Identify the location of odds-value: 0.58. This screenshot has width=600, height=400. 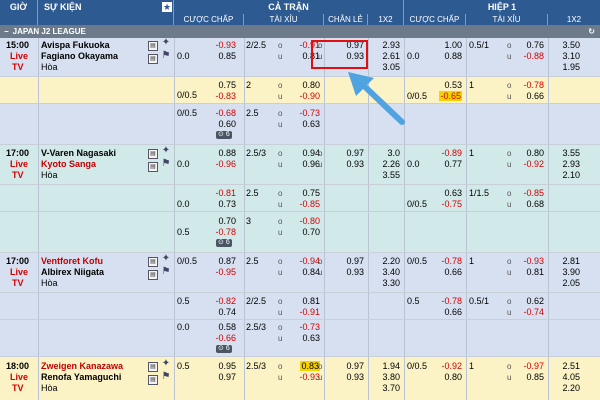
(222, 327).